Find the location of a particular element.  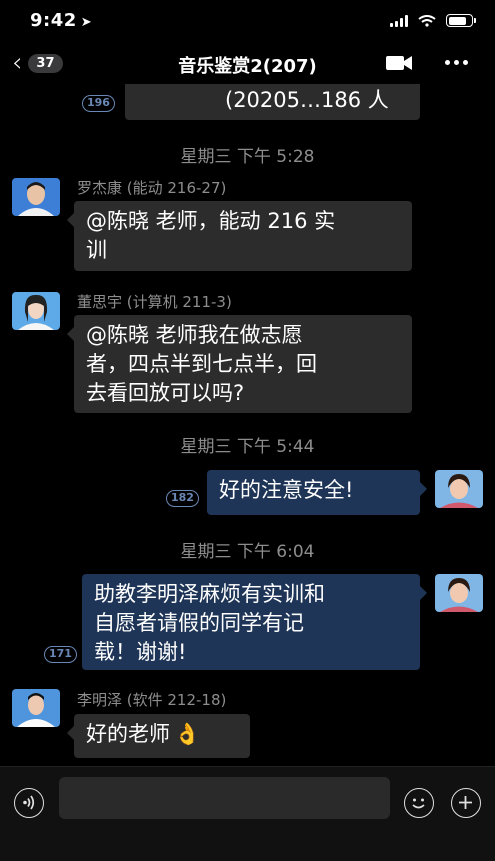

sender-name: 李明泽 (软件 212-18) is located at coordinates (152, 700).